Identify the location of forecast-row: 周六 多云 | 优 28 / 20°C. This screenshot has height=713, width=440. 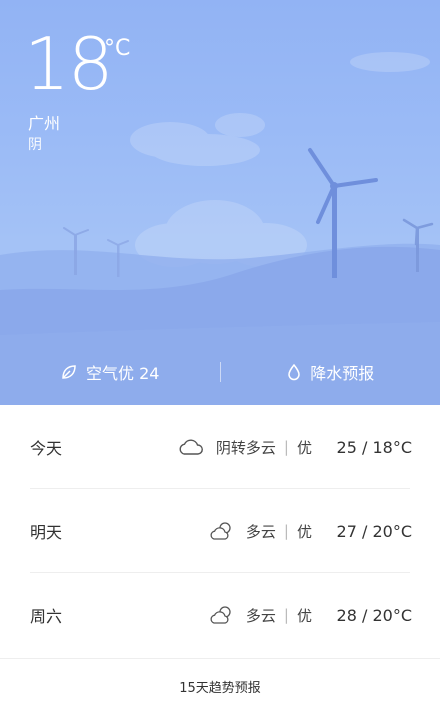
(220, 615).